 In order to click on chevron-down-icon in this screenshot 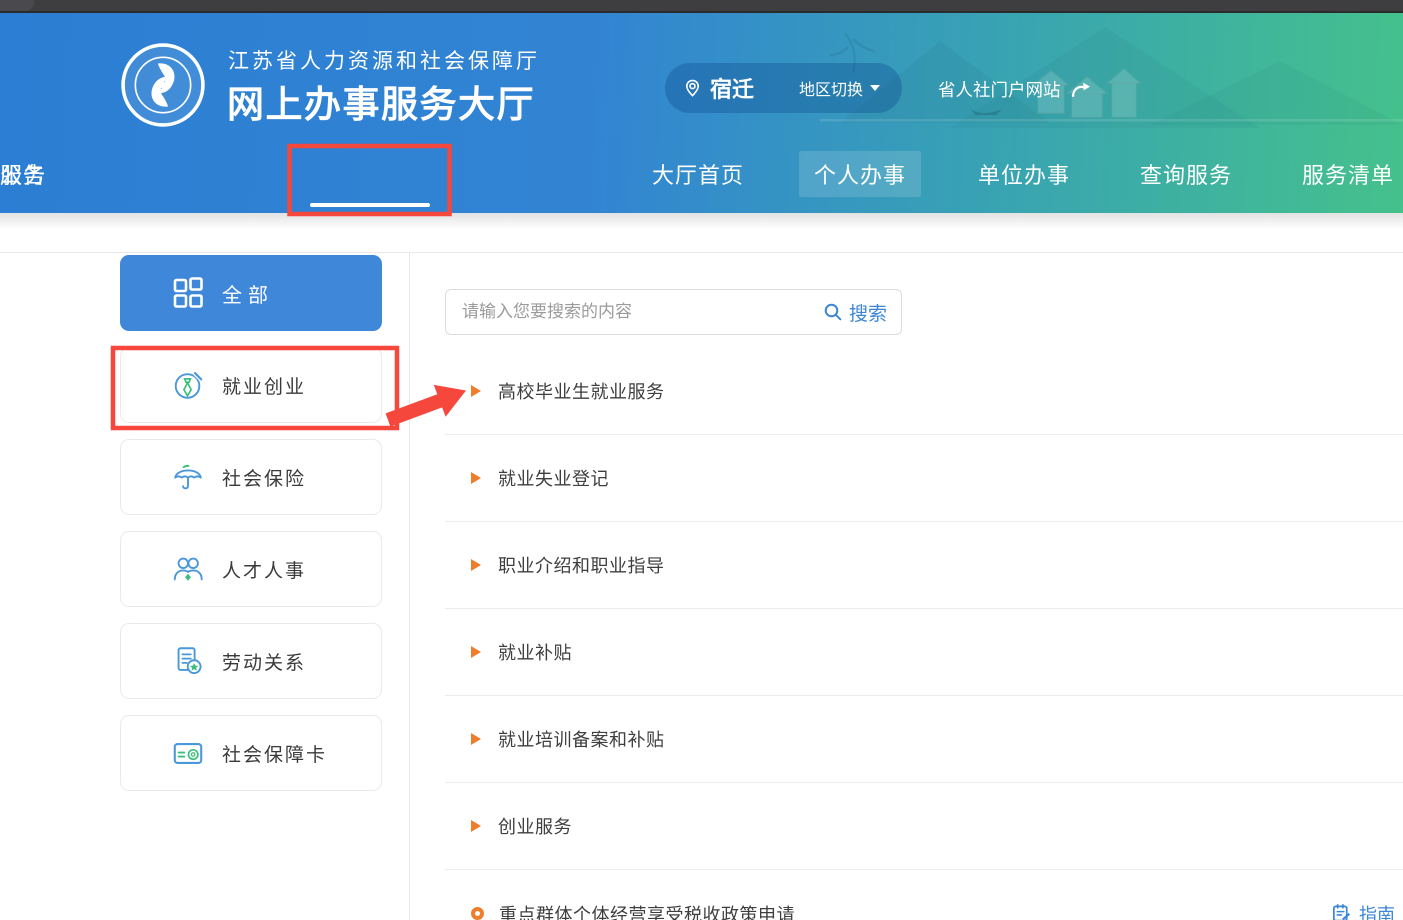, I will do `click(875, 88)`.